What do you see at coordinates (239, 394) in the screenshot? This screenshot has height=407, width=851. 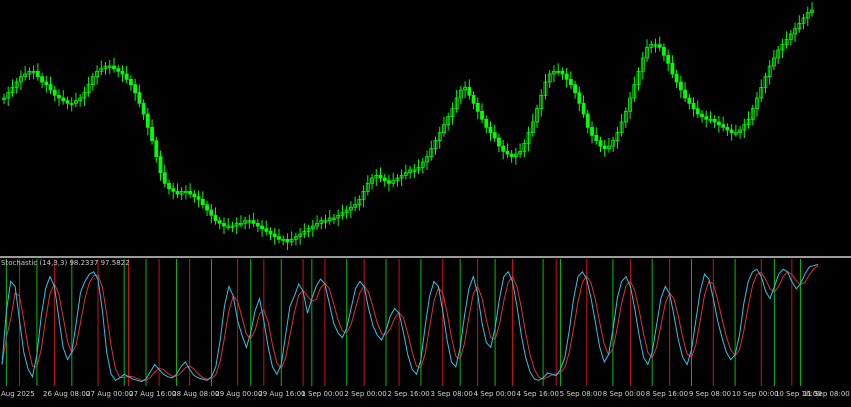 I see `time-axis-label: 29 Aug 00:00` at bounding box center [239, 394].